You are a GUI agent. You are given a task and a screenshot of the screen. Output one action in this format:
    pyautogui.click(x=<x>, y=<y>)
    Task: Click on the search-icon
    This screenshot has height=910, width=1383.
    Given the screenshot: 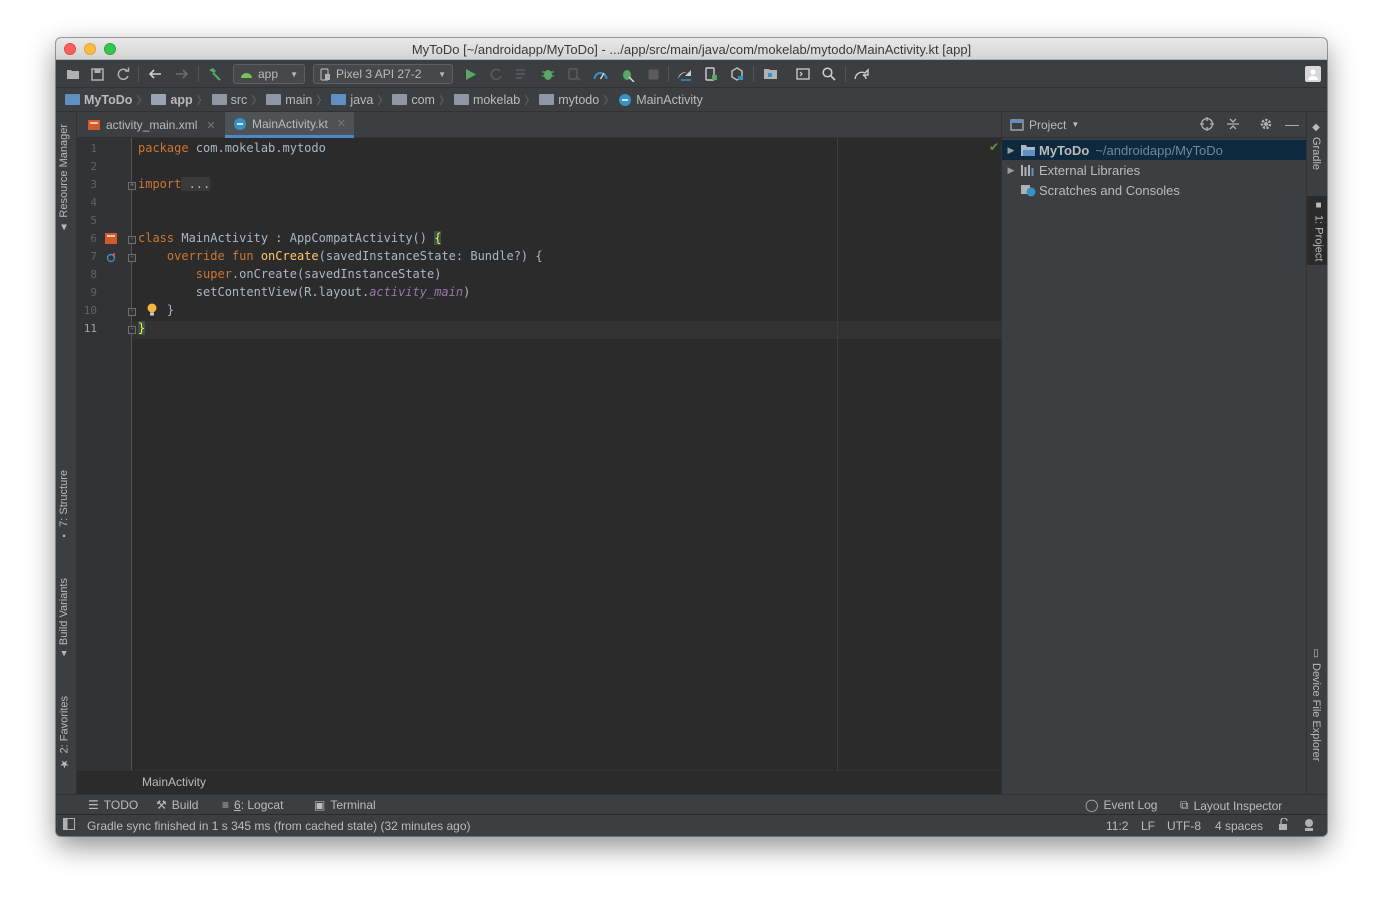 What is the action you would take?
    pyautogui.click(x=829, y=74)
    